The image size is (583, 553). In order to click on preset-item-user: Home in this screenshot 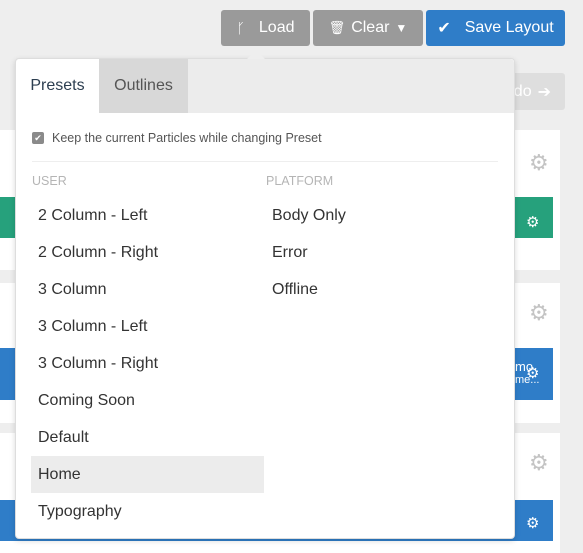, I will do `click(147, 474)`.